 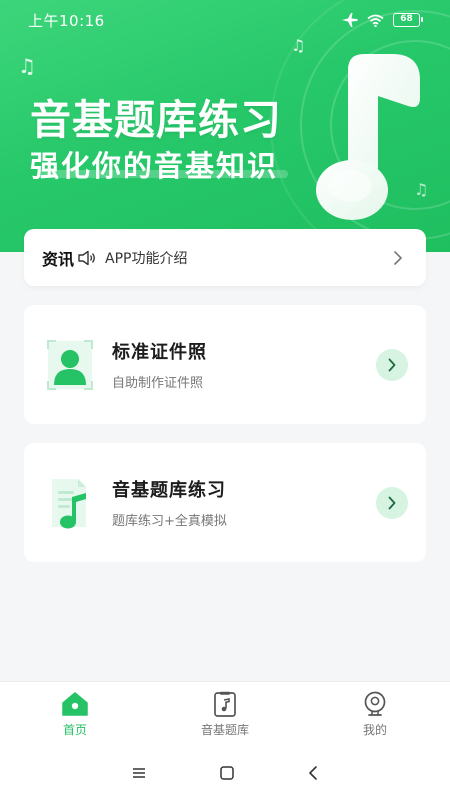 I want to click on speaker-icon, so click(x=87, y=258).